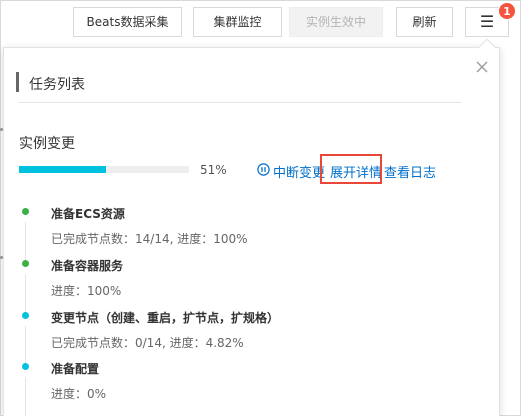  I want to click on pause-change-link: 中断变更, so click(299, 171).